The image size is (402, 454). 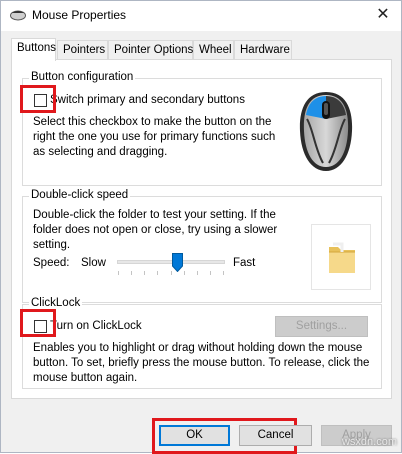 I want to click on tab-pointers: Pointers, so click(x=82, y=50).